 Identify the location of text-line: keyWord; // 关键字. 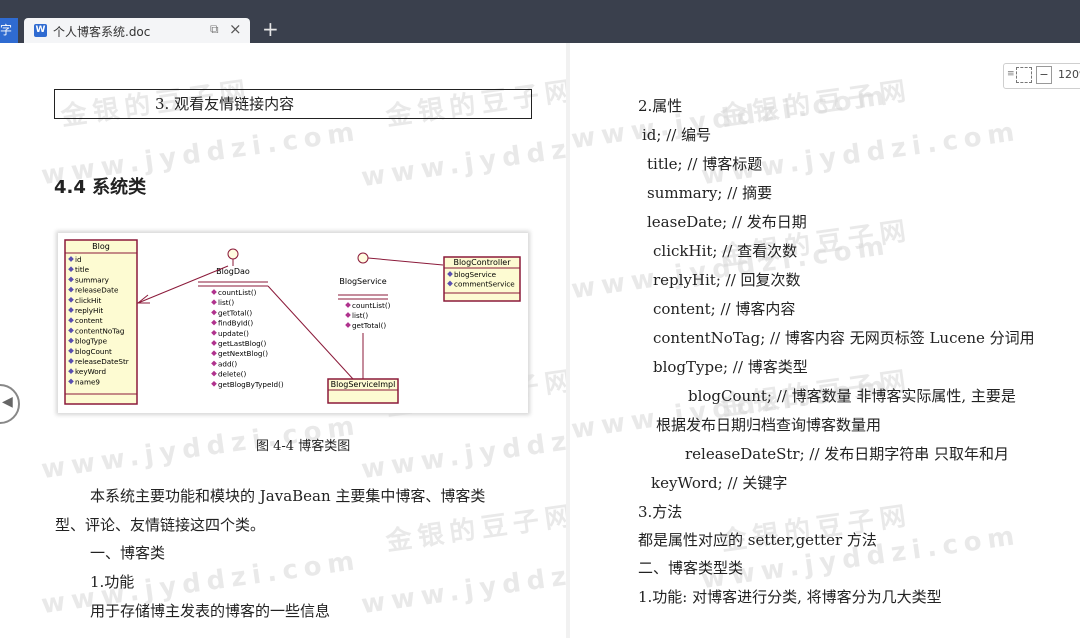
(719, 483).